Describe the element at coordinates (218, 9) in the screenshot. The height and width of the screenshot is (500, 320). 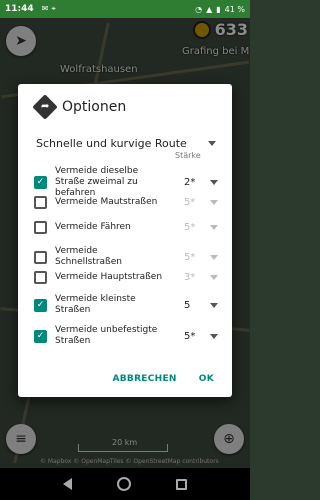
I see `battery-icon: ▮` at that location.